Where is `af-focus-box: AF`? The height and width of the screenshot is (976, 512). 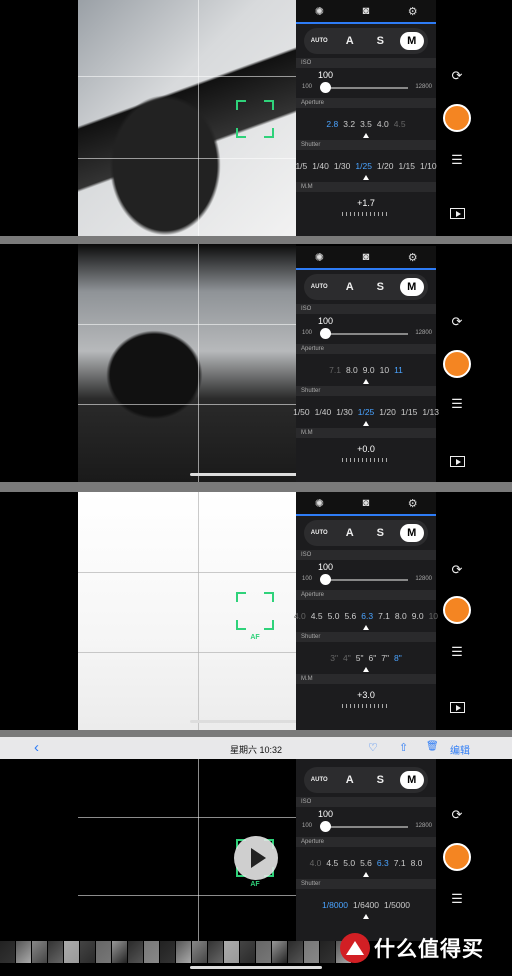
af-focus-box: AF is located at coordinates (255, 616).